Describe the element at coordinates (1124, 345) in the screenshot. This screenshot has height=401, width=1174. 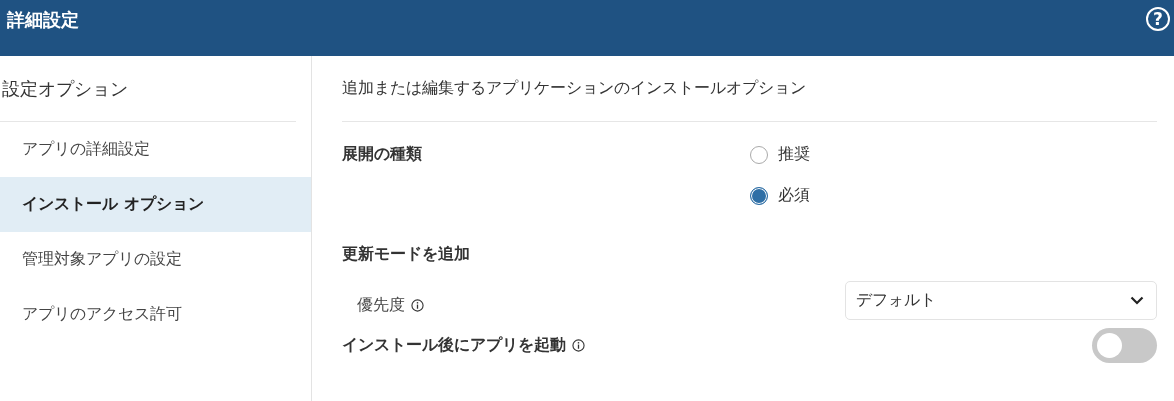
I see `toggle-switch` at that location.